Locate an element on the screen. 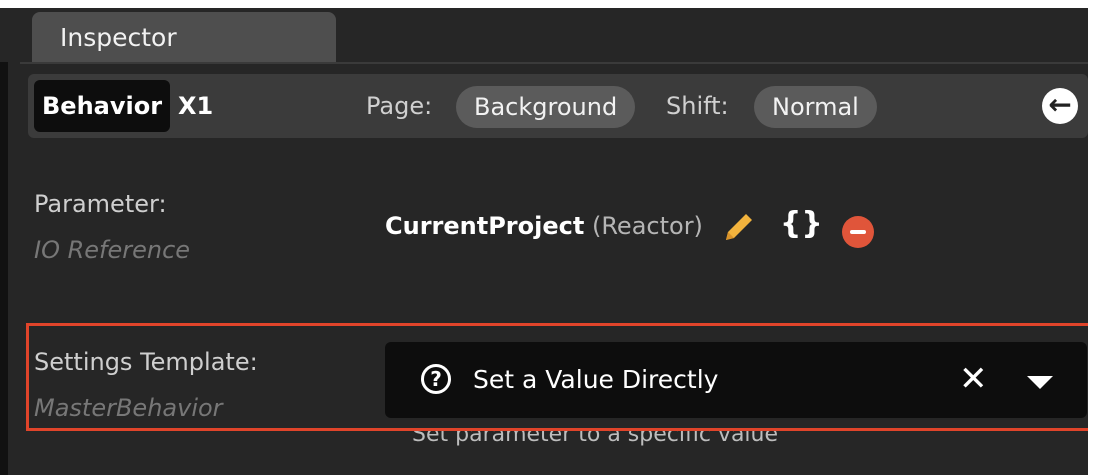 This screenshot has width=1098, height=475. tab-inspector: Inspector is located at coordinates (184, 38).